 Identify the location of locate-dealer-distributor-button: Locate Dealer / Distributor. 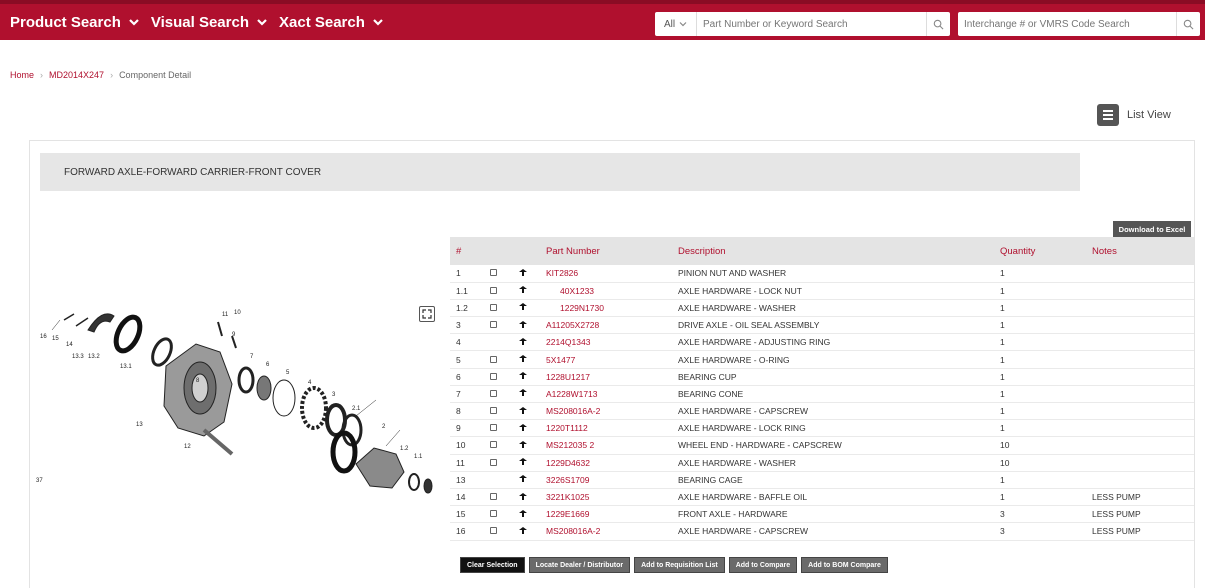
(579, 565).